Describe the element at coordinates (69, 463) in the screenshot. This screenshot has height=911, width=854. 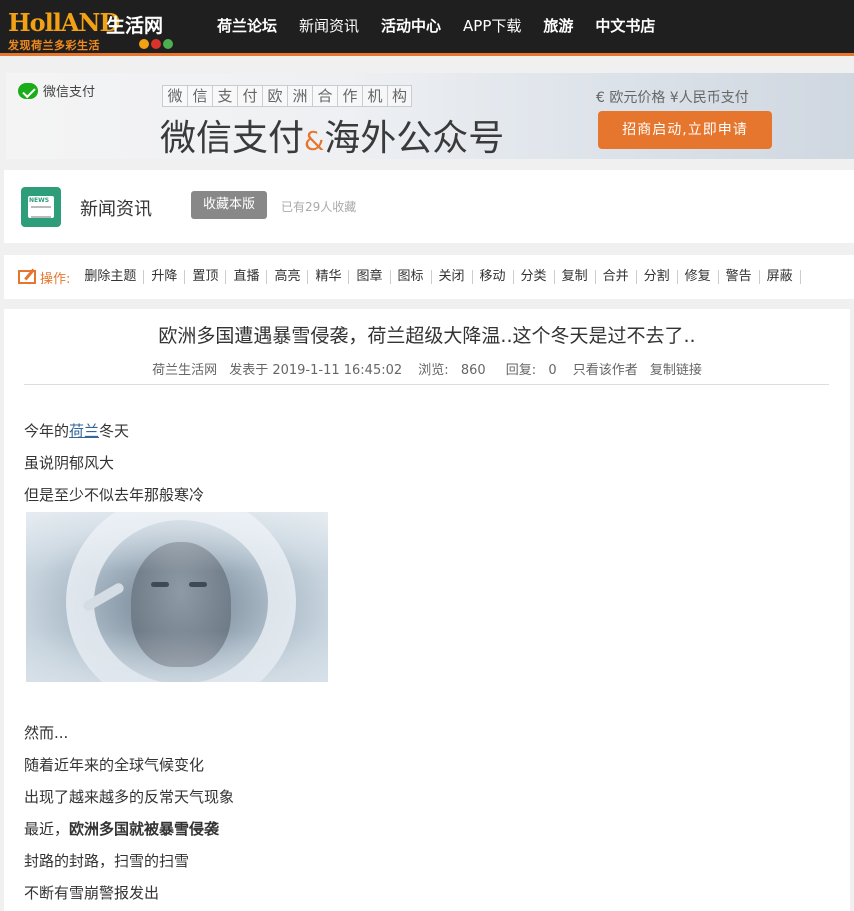
I see `paragraph: 虽说阴郁风大` at that location.